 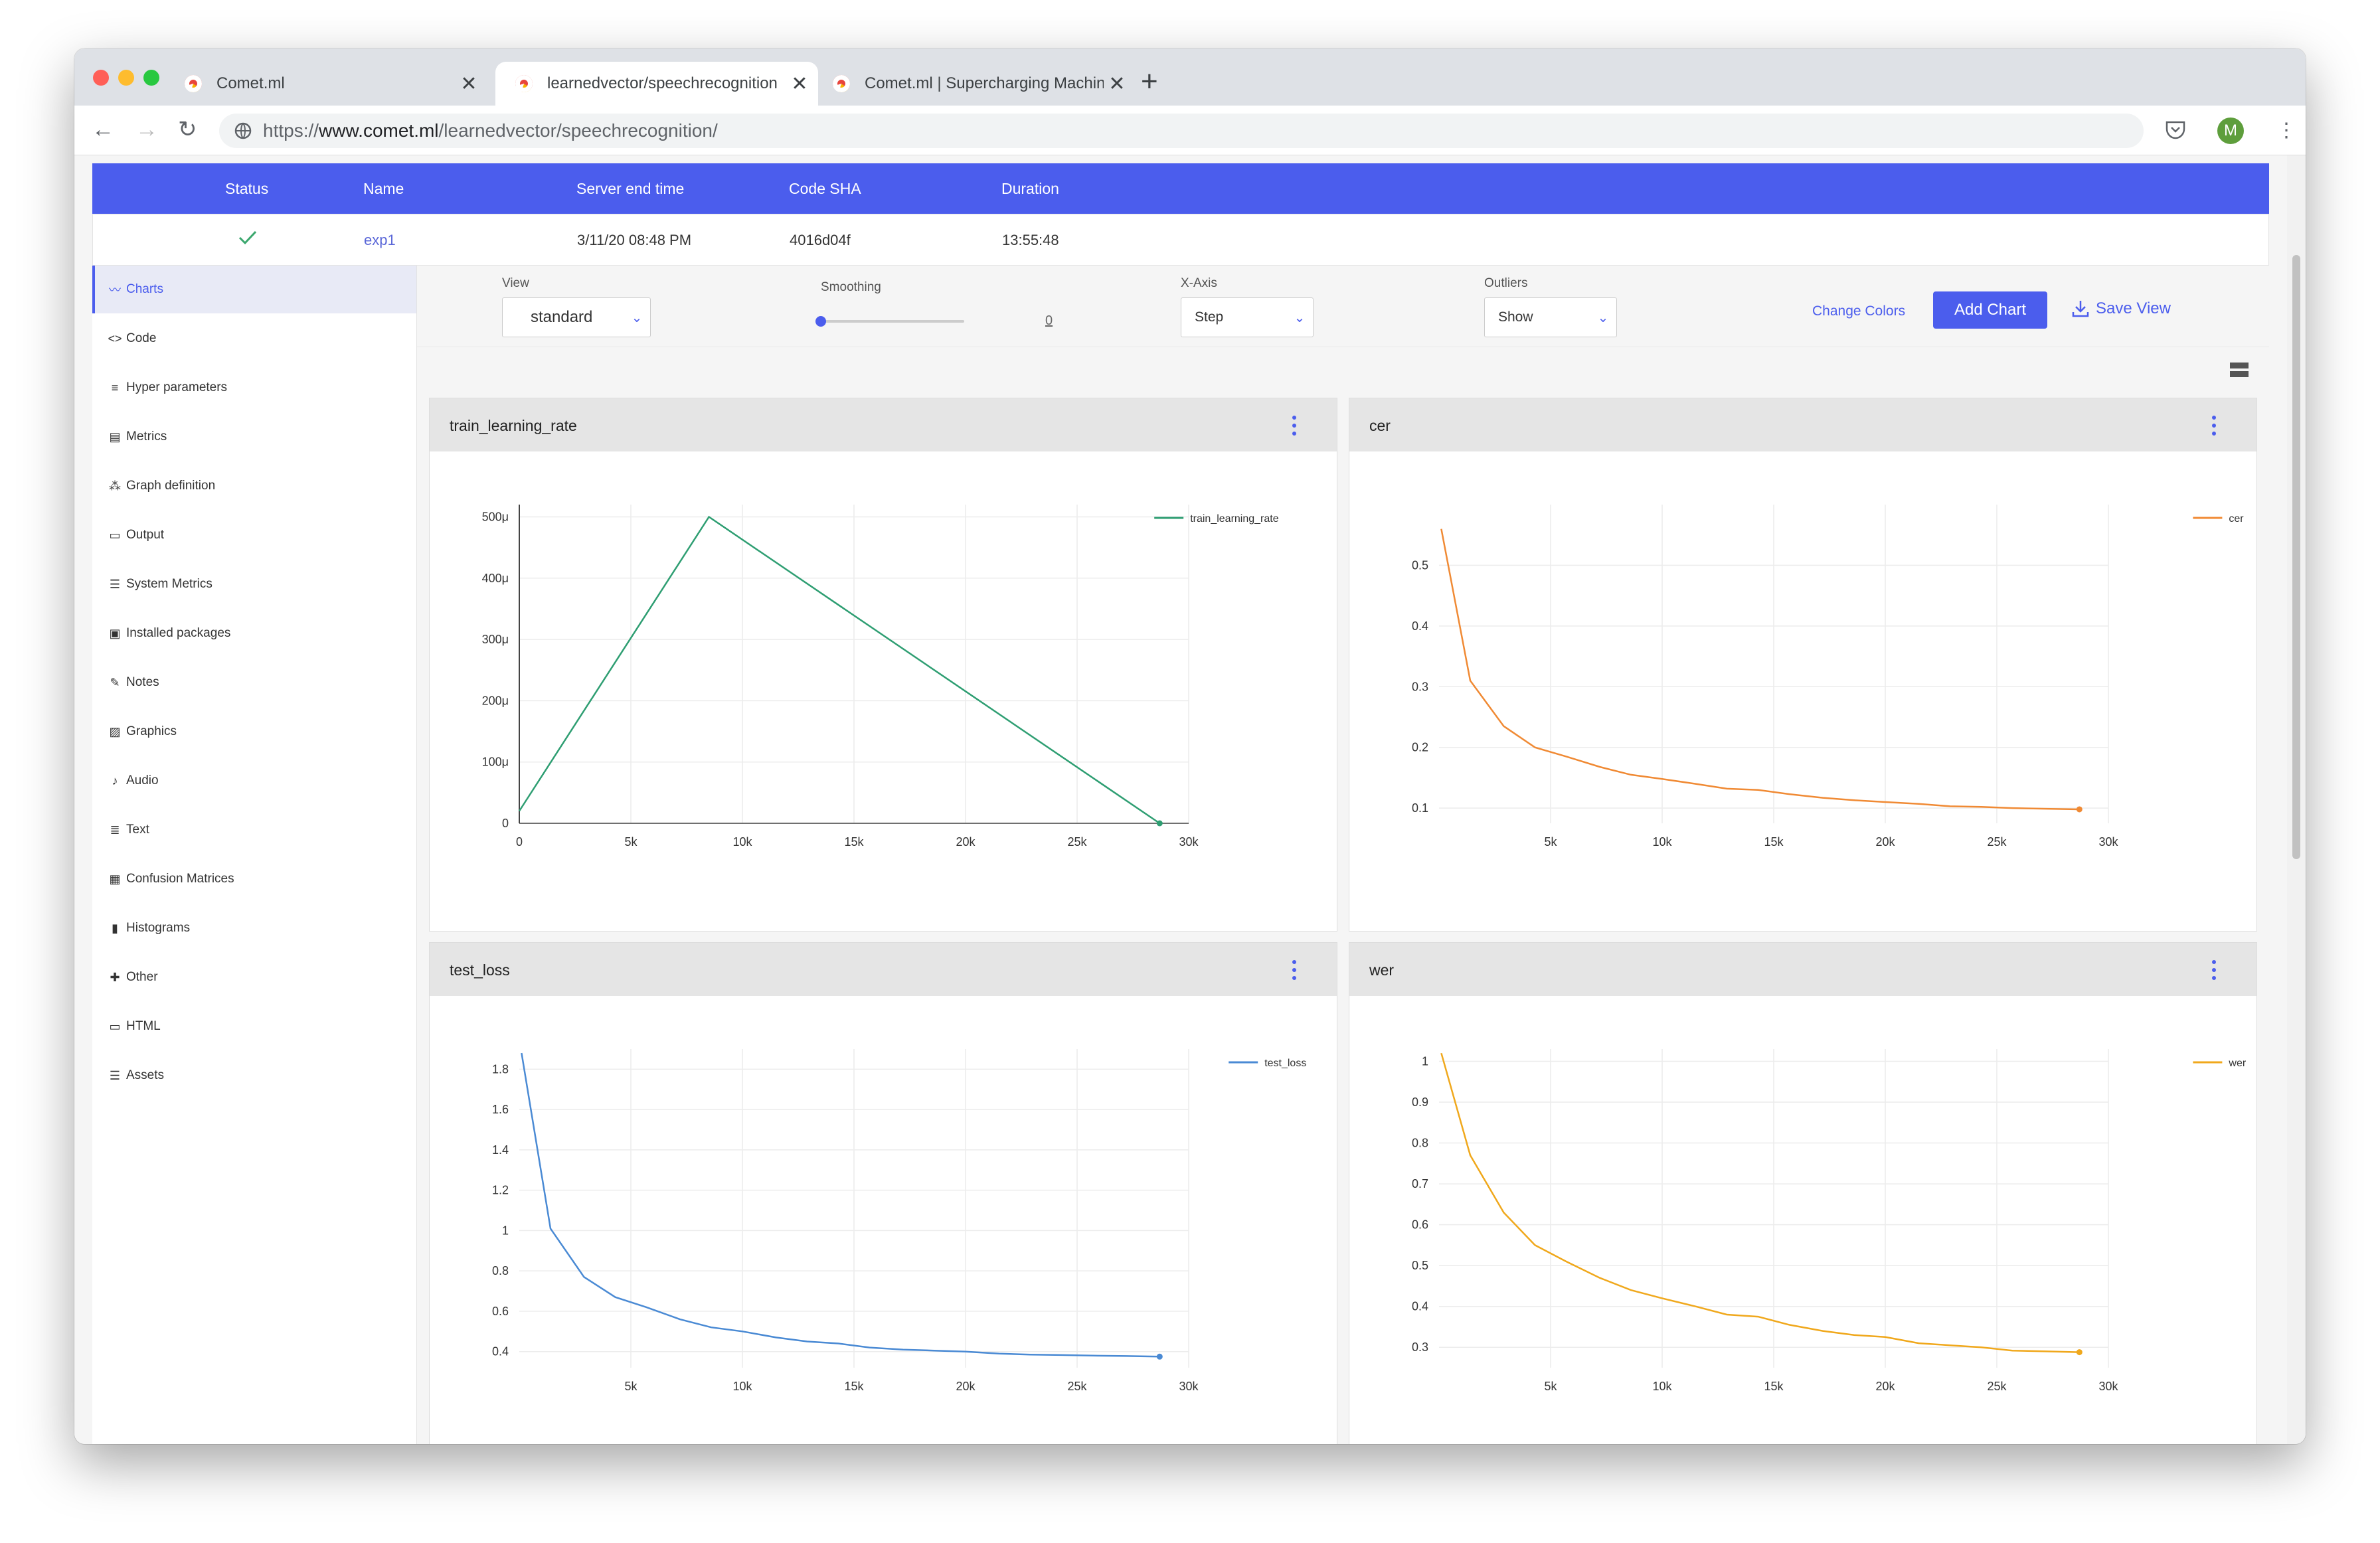 What do you see at coordinates (115, 338) in the screenshot?
I see `code-icon: <>` at bounding box center [115, 338].